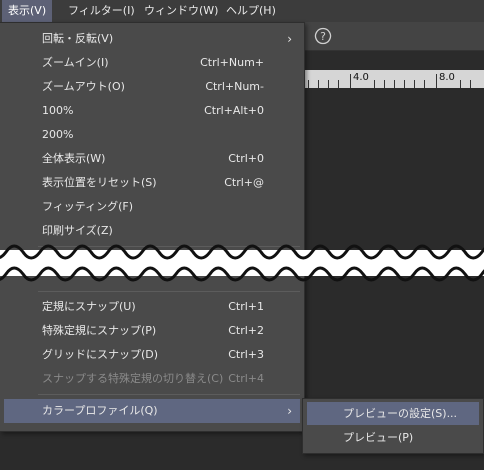 The width and height of the screenshot is (484, 470). I want to click on menu-item-label: 表示位置をリセット(S), so click(99, 182).